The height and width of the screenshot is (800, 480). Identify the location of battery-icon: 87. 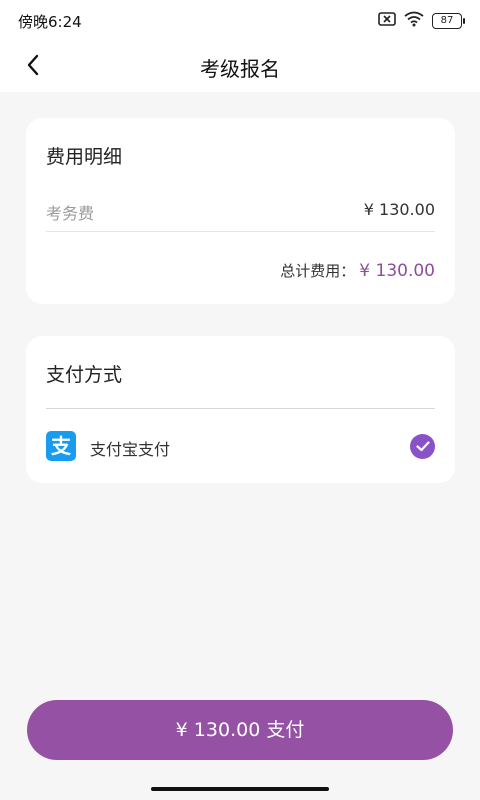
(448, 21).